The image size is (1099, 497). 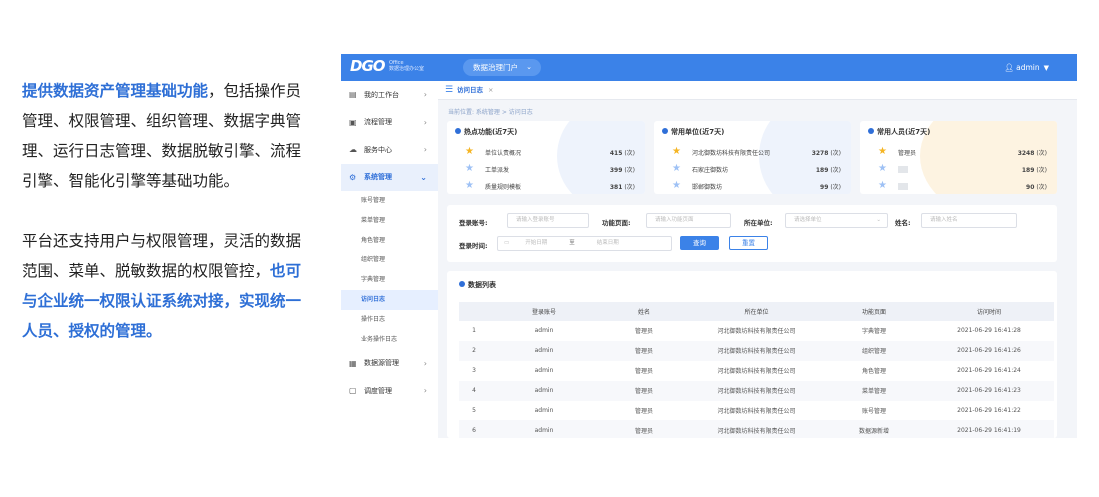 I want to click on portal-dropdown: 数据治理门户 ⌄, so click(x=502, y=67).